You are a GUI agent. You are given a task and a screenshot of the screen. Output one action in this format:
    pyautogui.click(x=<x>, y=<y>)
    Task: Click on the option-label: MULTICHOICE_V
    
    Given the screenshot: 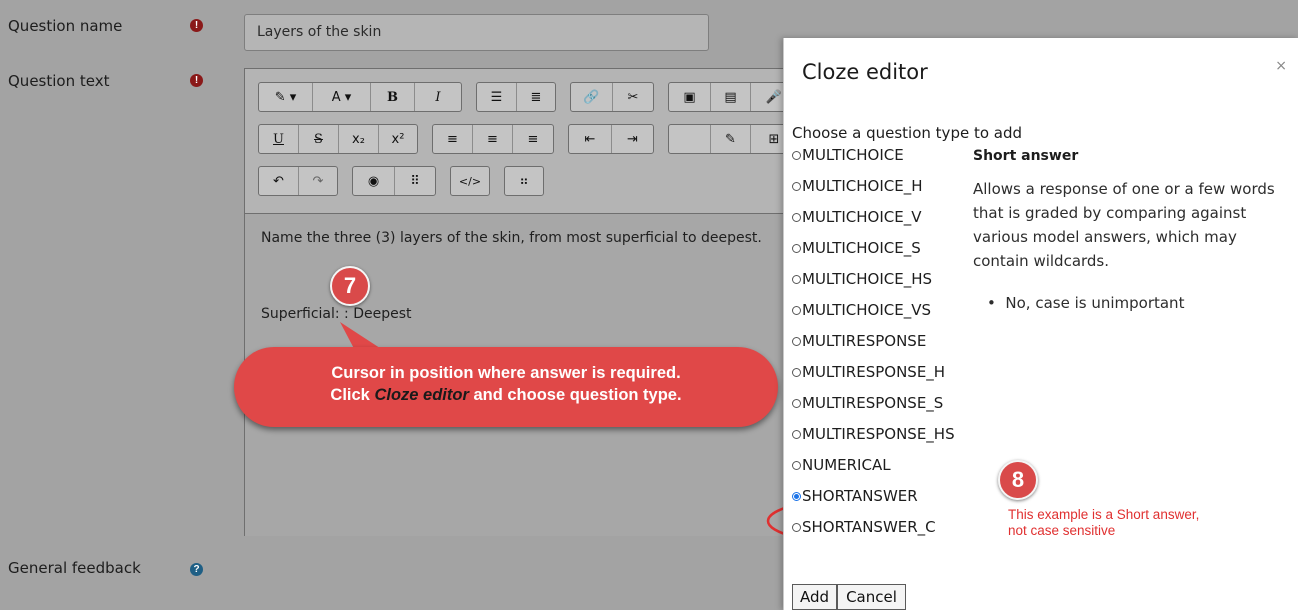 What is the action you would take?
    pyautogui.click(x=862, y=217)
    